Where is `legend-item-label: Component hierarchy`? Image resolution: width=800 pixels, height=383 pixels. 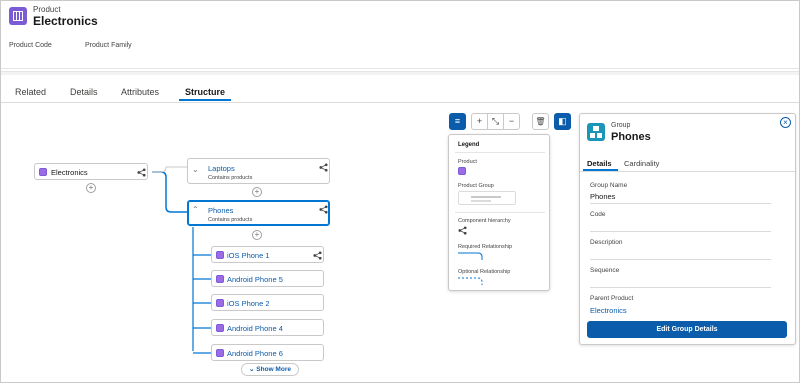
legend-item-label: Component hierarchy is located at coordinates (484, 221).